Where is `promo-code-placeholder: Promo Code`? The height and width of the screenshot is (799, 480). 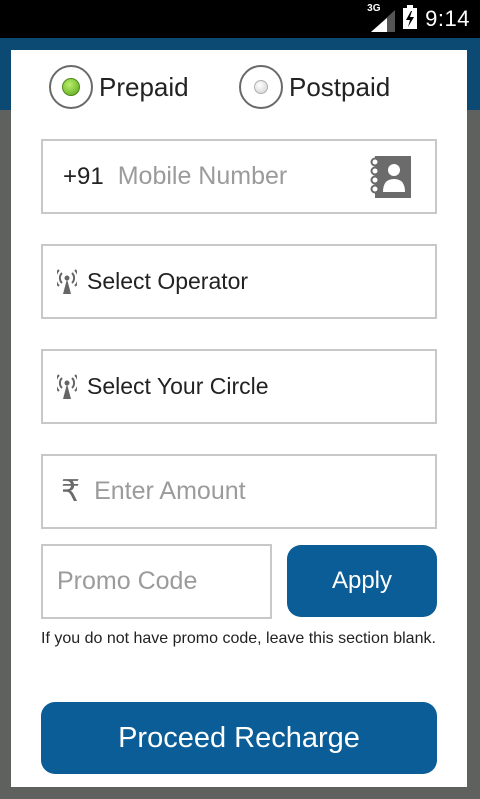 promo-code-placeholder: Promo Code is located at coordinates (127, 581).